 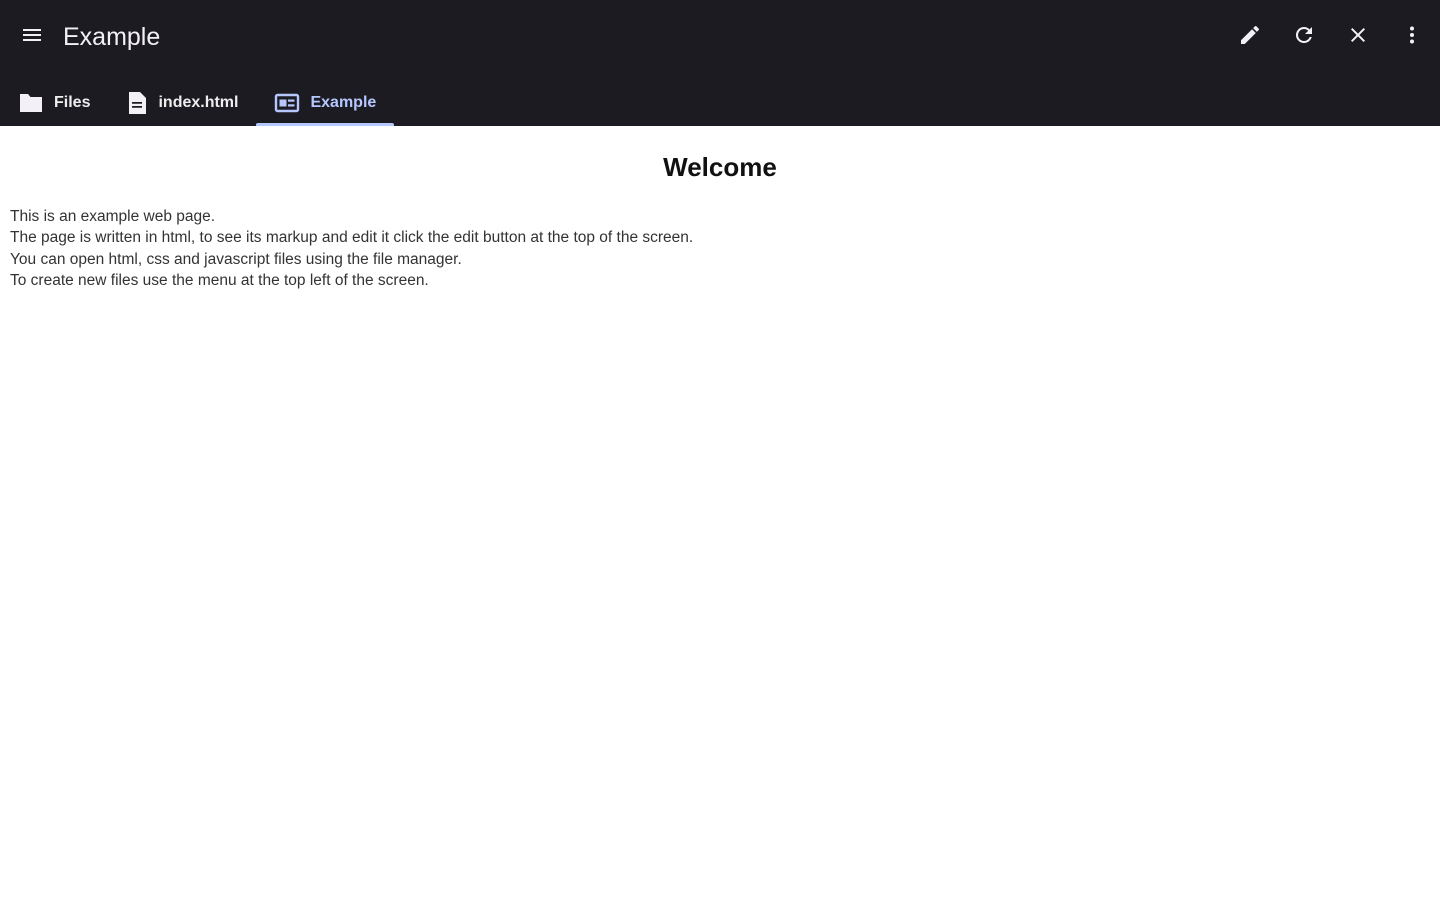 I want to click on tab-label: Files, so click(x=72, y=102).